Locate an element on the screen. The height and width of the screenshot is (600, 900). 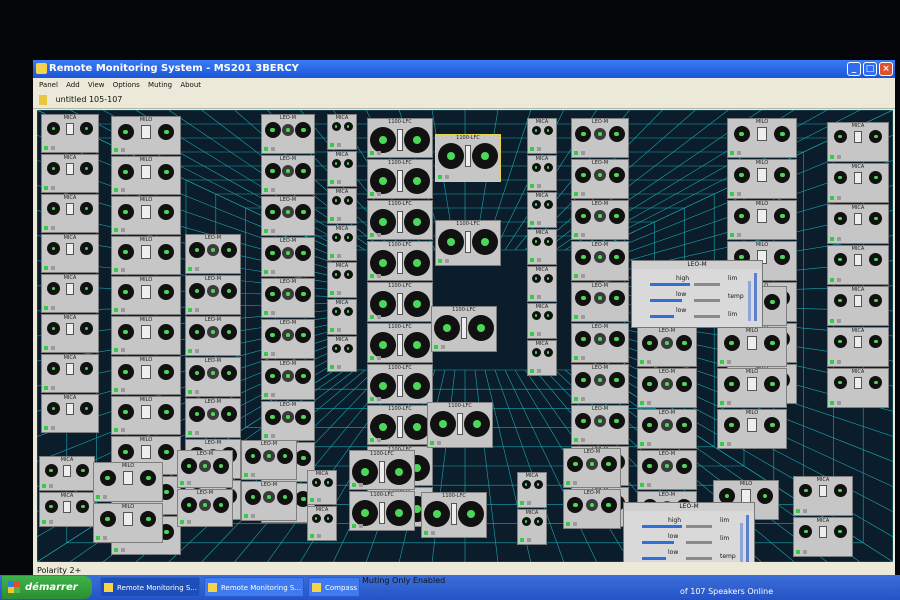
leo-control-panel: LEO-M high low low lim lim temp is located at coordinates (689, 532).